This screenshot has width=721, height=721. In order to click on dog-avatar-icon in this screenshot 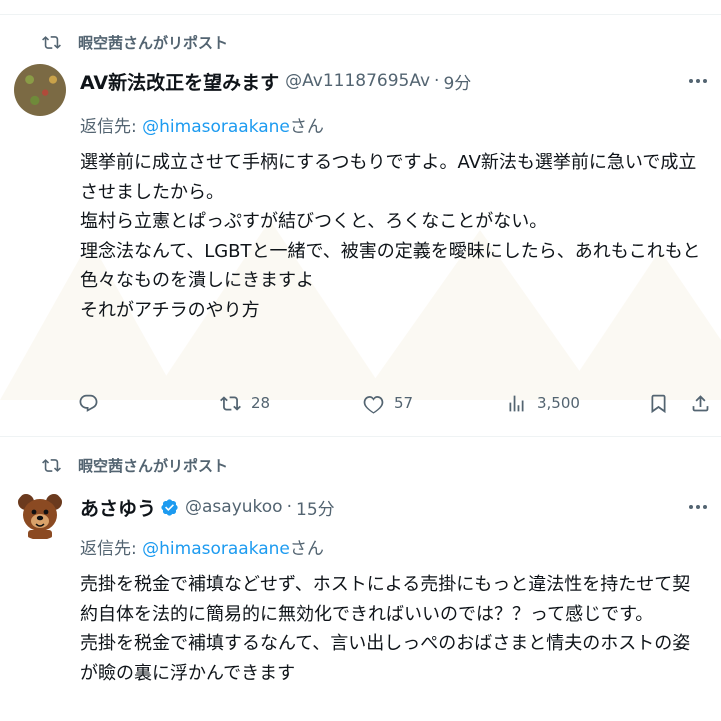, I will do `click(40, 516)`.